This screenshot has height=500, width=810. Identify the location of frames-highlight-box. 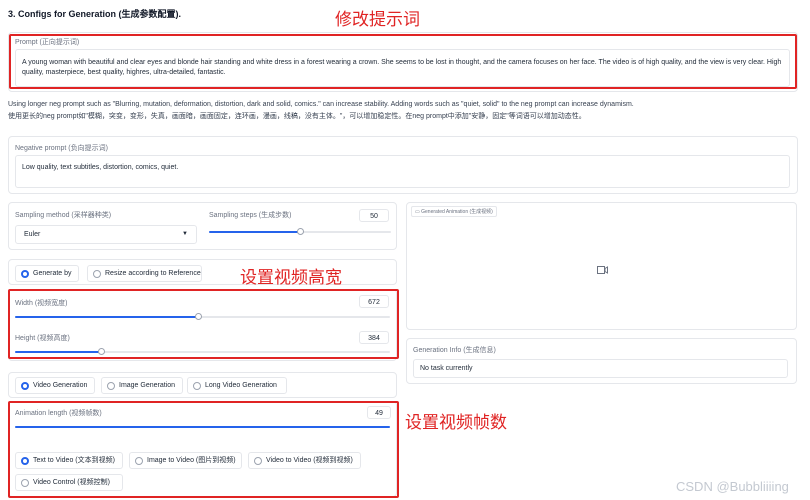
(203, 449).